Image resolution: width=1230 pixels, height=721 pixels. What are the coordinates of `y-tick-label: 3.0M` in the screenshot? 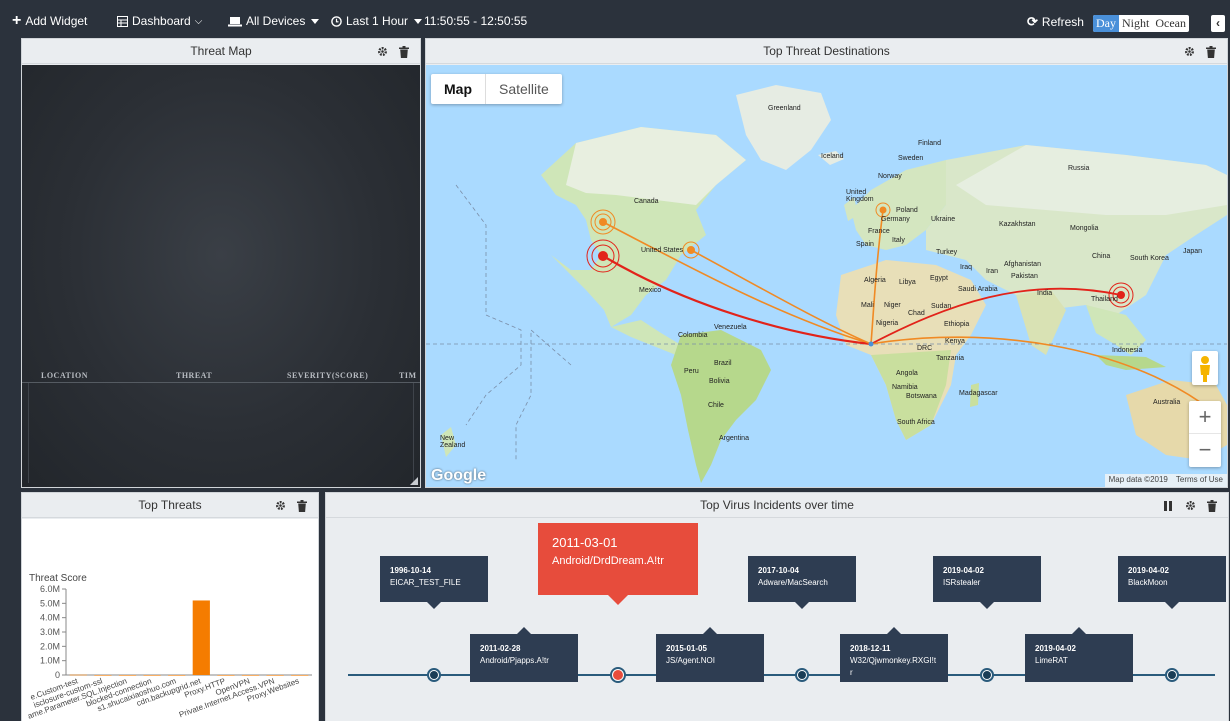 It's located at (50, 632).